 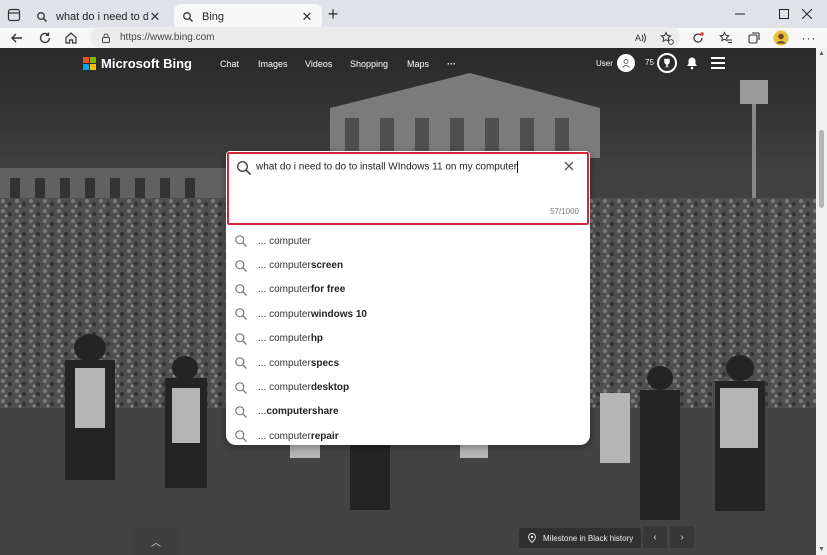 I want to click on minimize-button, so click(x=740, y=14).